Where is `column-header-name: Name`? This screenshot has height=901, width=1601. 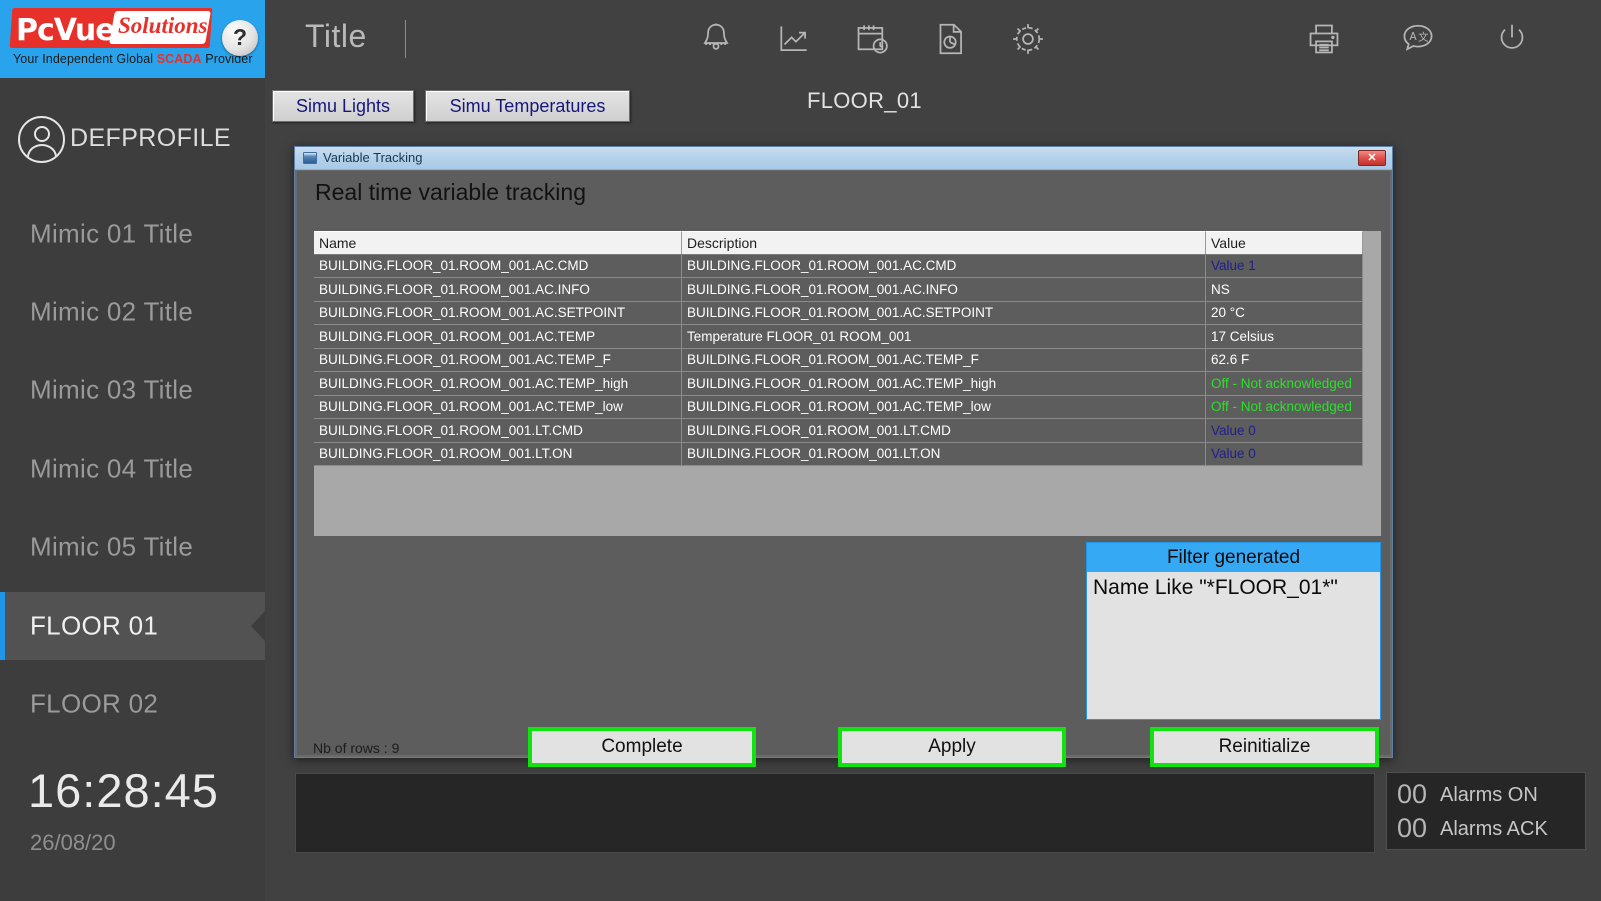
column-header-name: Name is located at coordinates (498, 242).